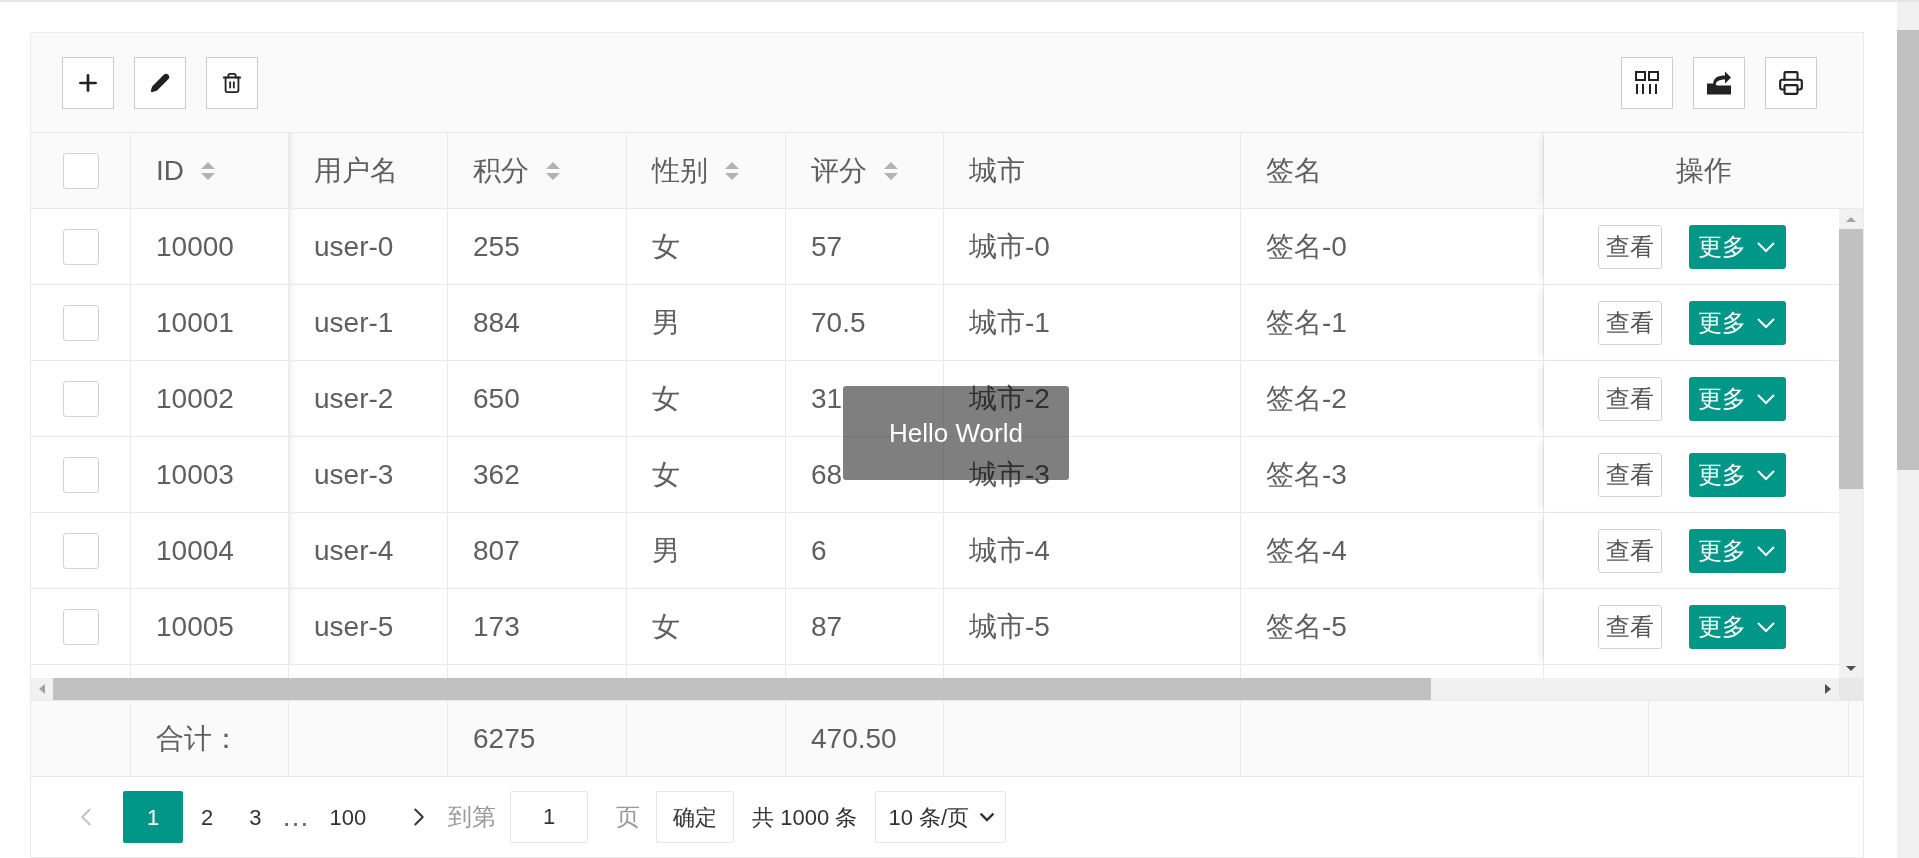 This screenshot has width=1919, height=858. What do you see at coordinates (1306, 550) in the screenshot?
I see `table-cell-text: 签名-4` at bounding box center [1306, 550].